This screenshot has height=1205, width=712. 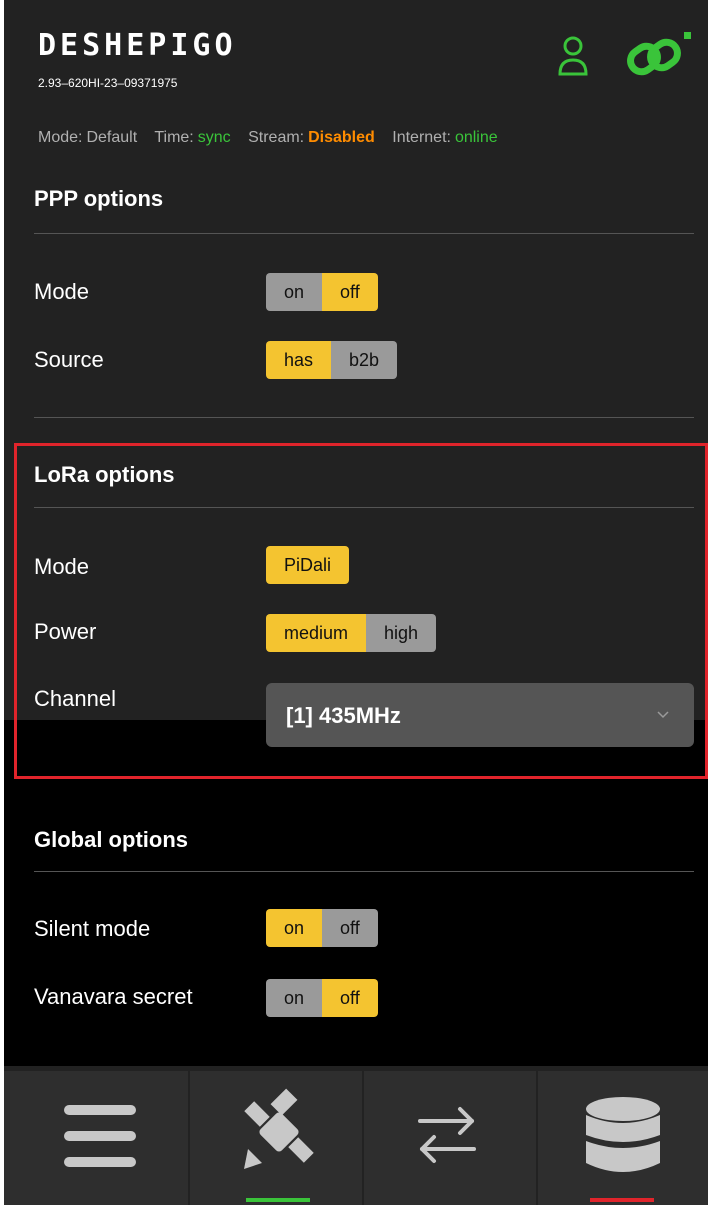 What do you see at coordinates (113, 996) in the screenshot?
I see `vanavara-label: Vanavara secret` at bounding box center [113, 996].